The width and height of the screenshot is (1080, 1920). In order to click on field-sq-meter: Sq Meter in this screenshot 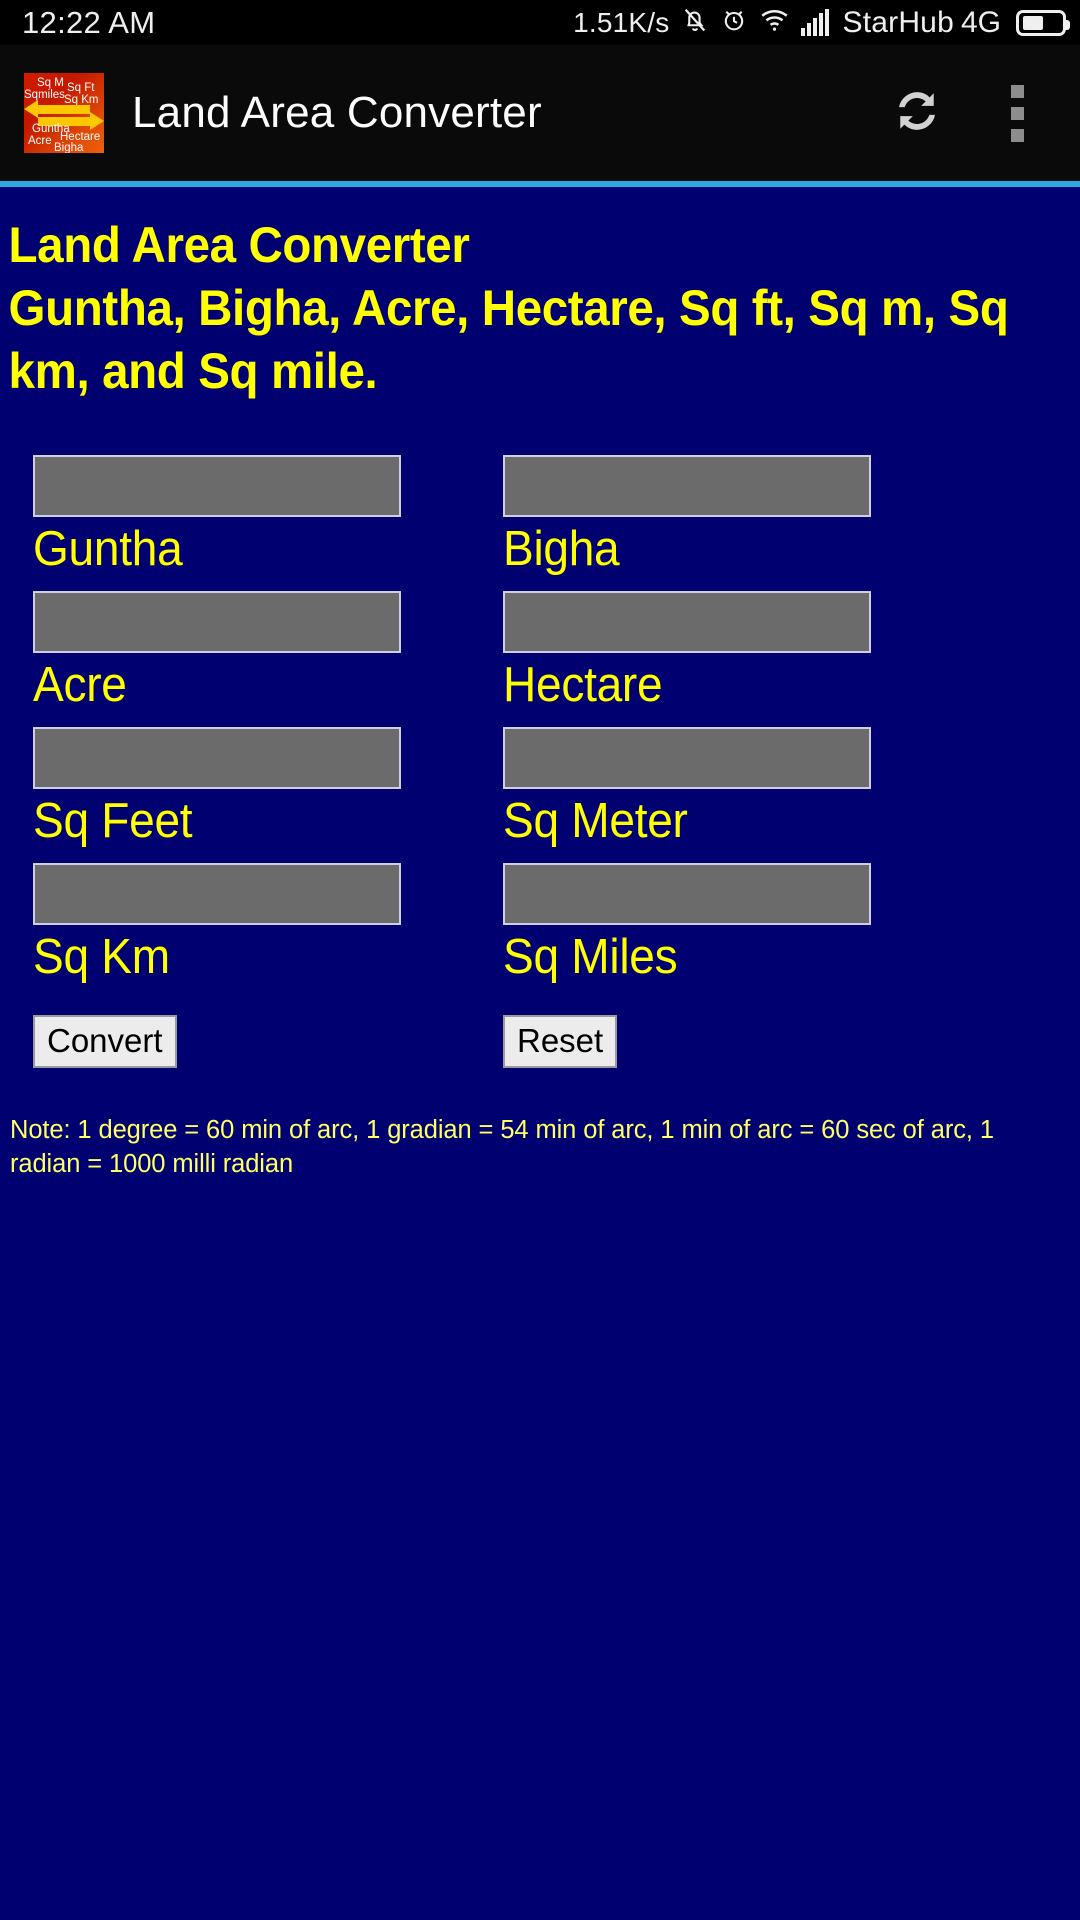, I will do `click(720, 788)`.